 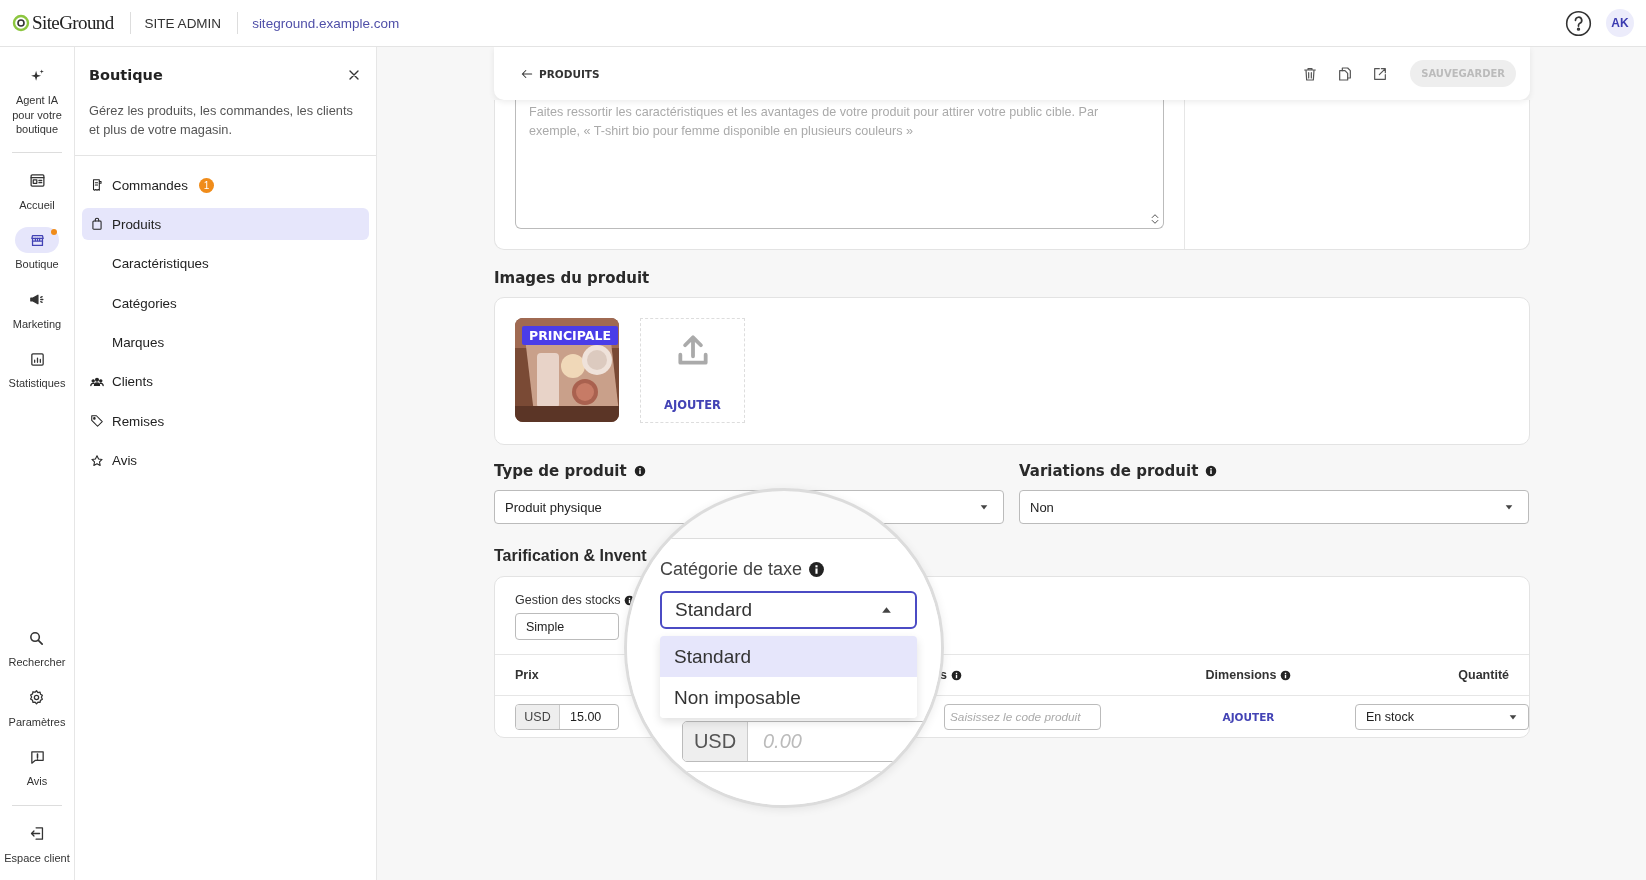 I want to click on column-header: Quantité, so click(x=1483, y=675).